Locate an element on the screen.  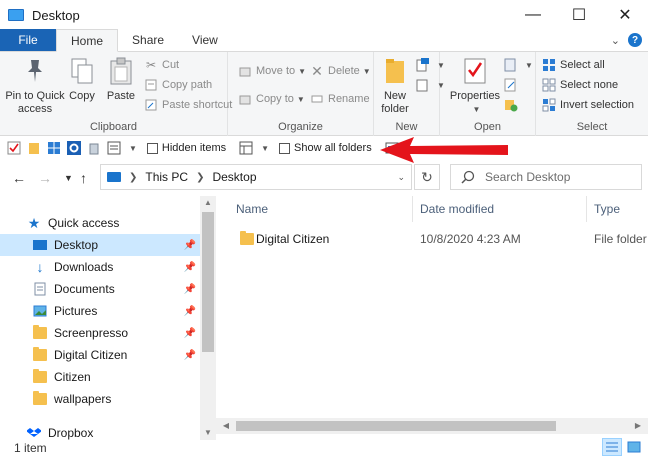
nav-item-label: Downloads is located at coordinates (84, 267).